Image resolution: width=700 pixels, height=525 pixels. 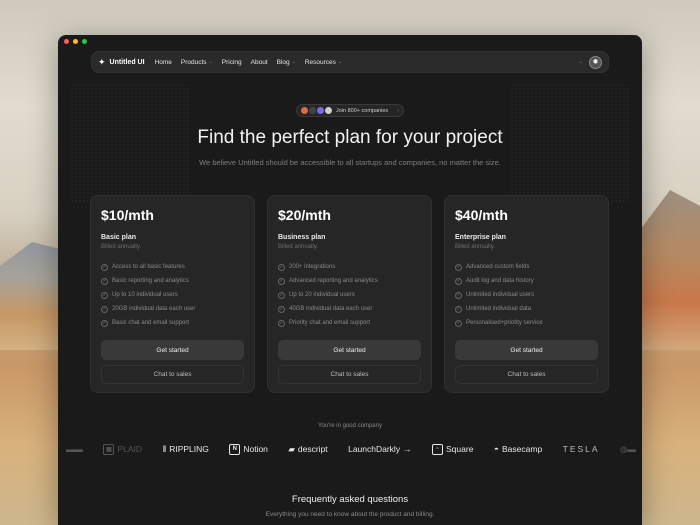 I want to click on descript-logo: ▰ descript, so click(x=307, y=449).